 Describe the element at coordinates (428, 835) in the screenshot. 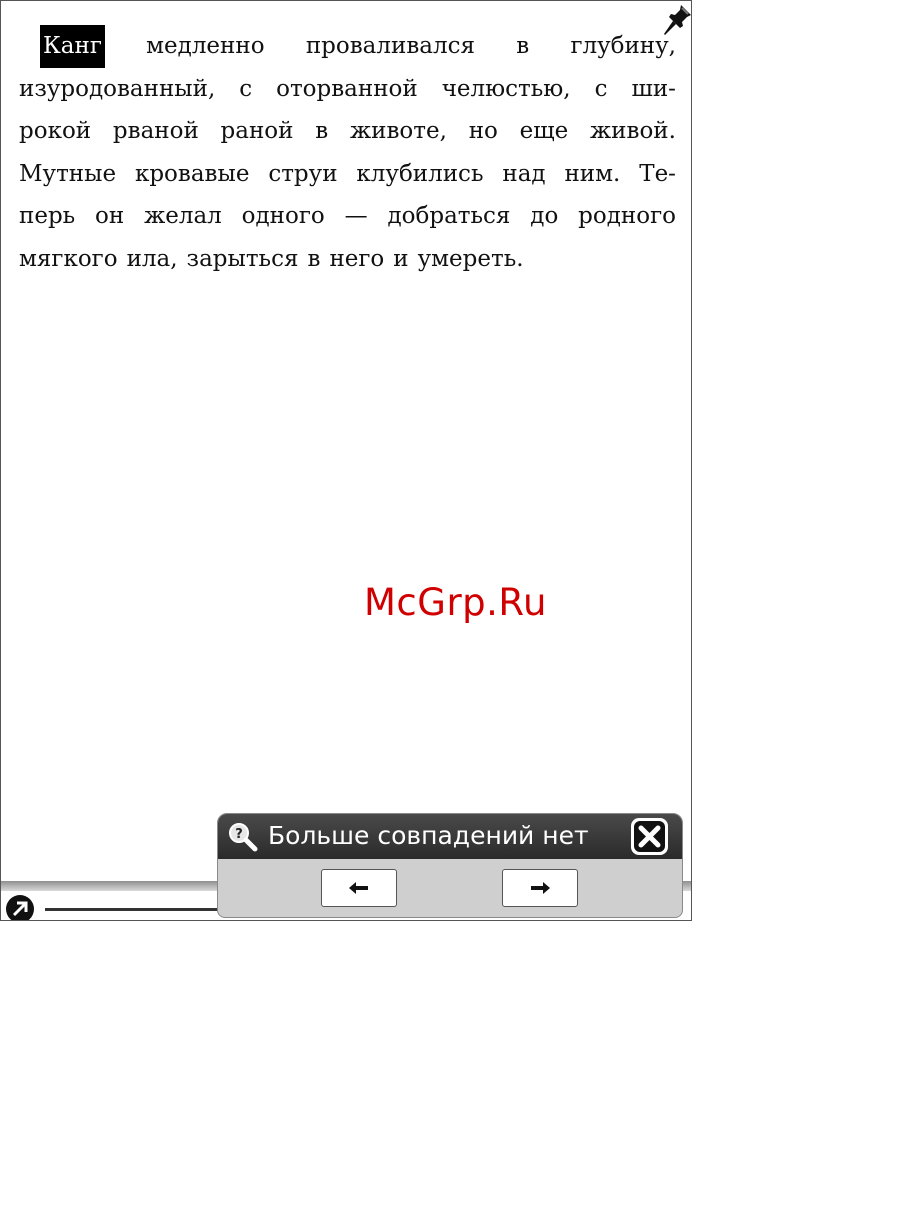

I see `search-status-message: Больше совпадений нет` at that location.